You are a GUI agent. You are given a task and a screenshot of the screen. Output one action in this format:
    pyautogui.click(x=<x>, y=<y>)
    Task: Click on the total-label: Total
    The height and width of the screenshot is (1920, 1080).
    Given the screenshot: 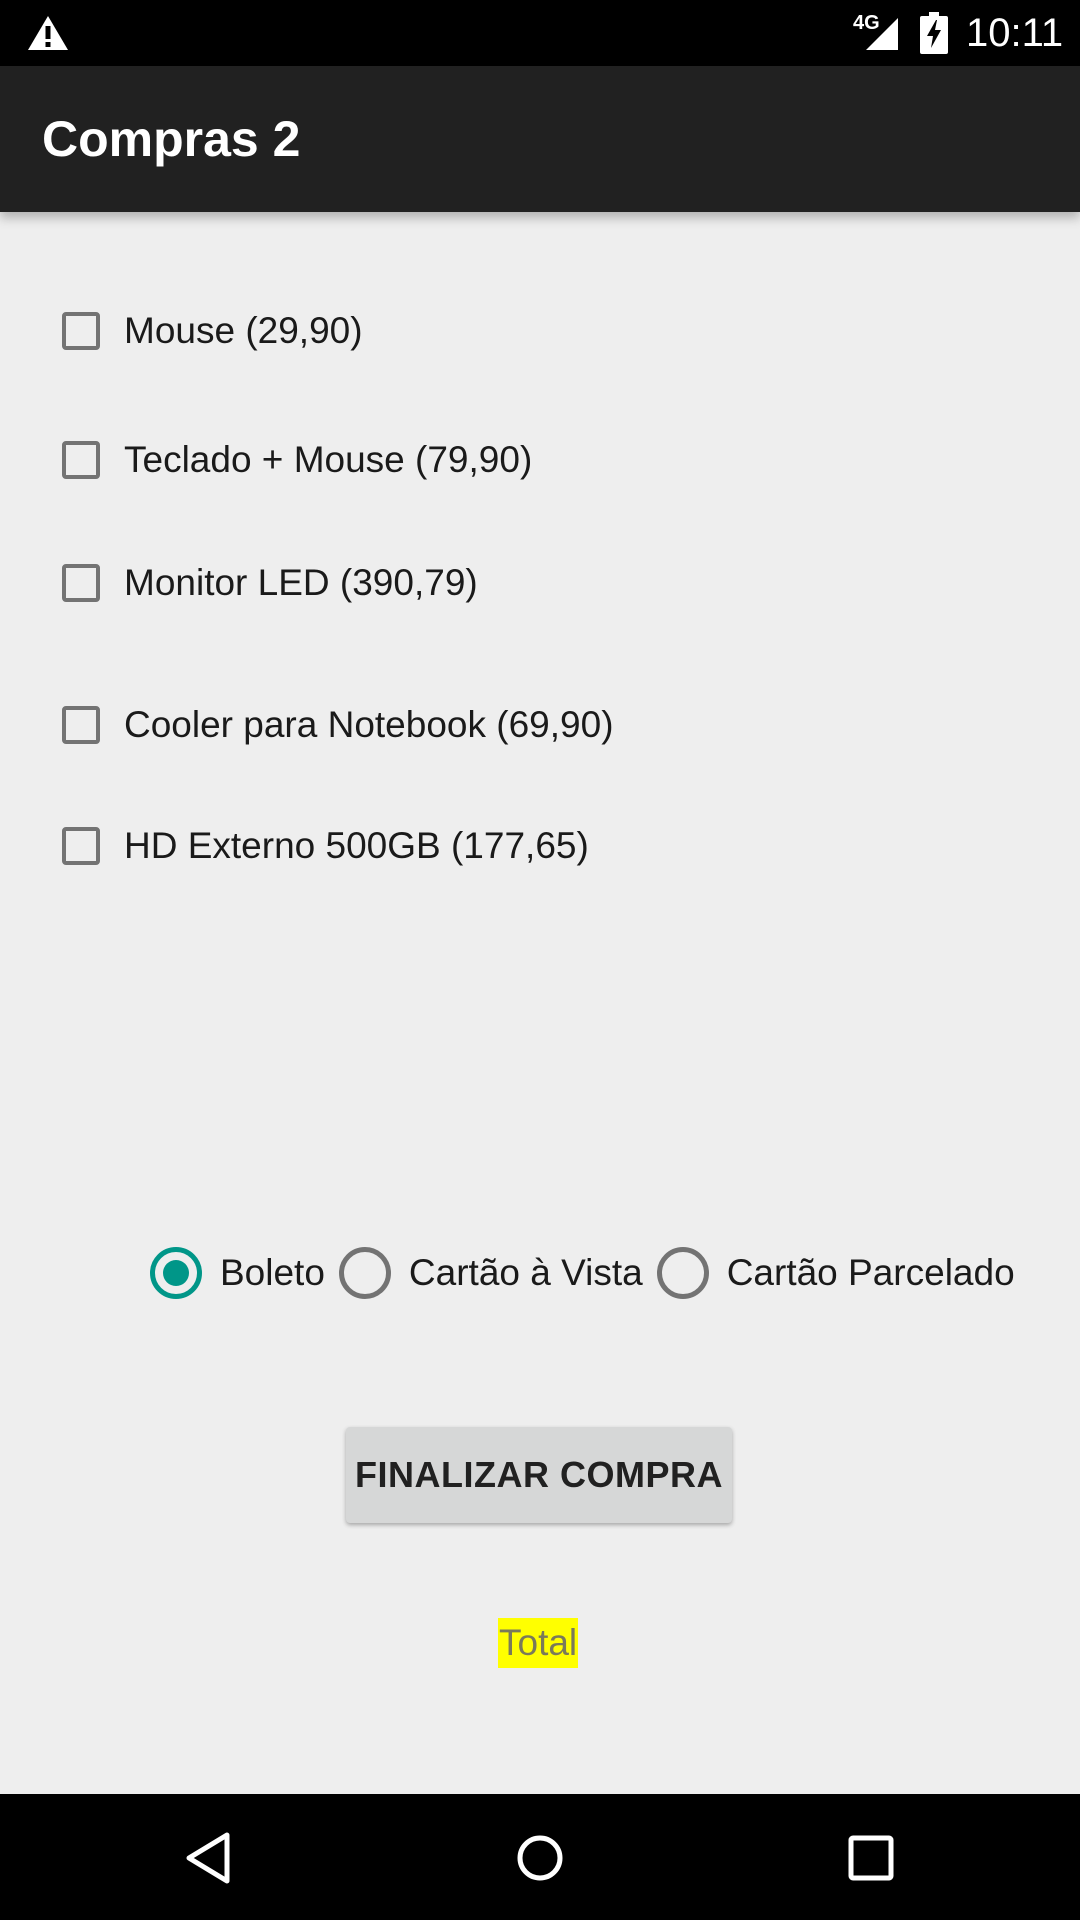 What is the action you would take?
    pyautogui.click(x=538, y=1643)
    